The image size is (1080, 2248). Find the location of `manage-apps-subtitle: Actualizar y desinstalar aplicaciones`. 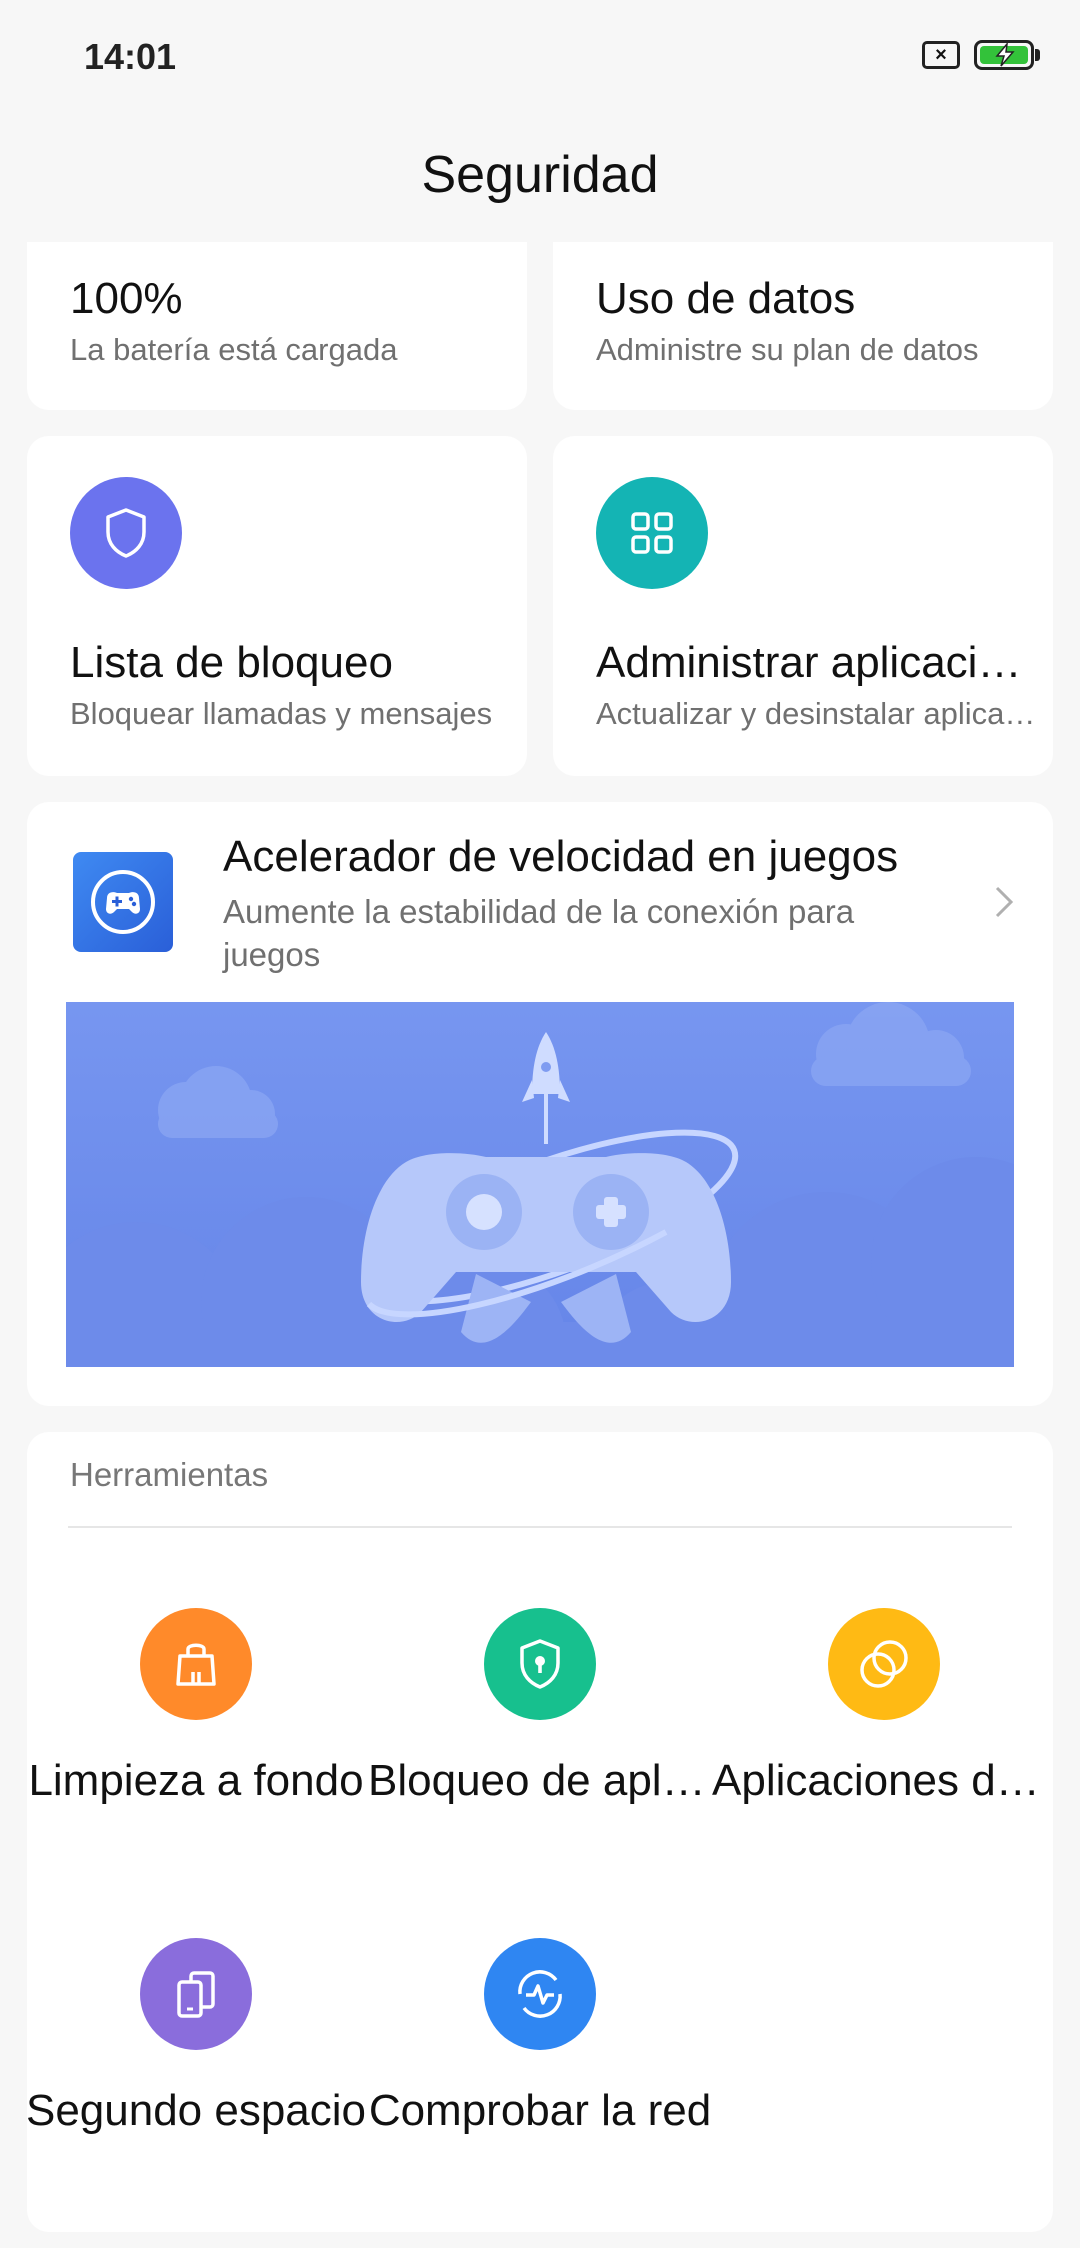

manage-apps-subtitle: Actualizar y desinstalar aplicaciones is located at coordinates (818, 713).